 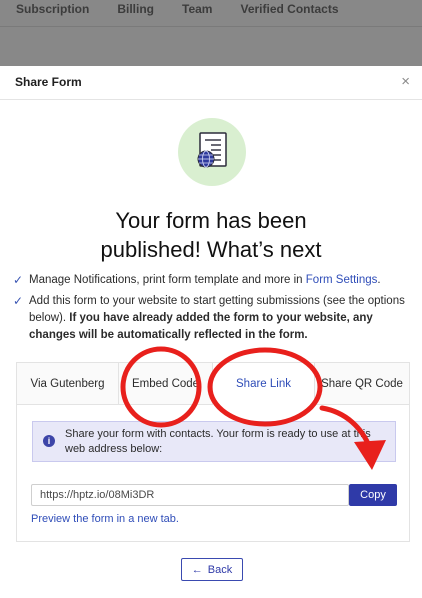 What do you see at coordinates (362, 384) in the screenshot?
I see `tab-share-qr-code: Share QR Code` at bounding box center [362, 384].